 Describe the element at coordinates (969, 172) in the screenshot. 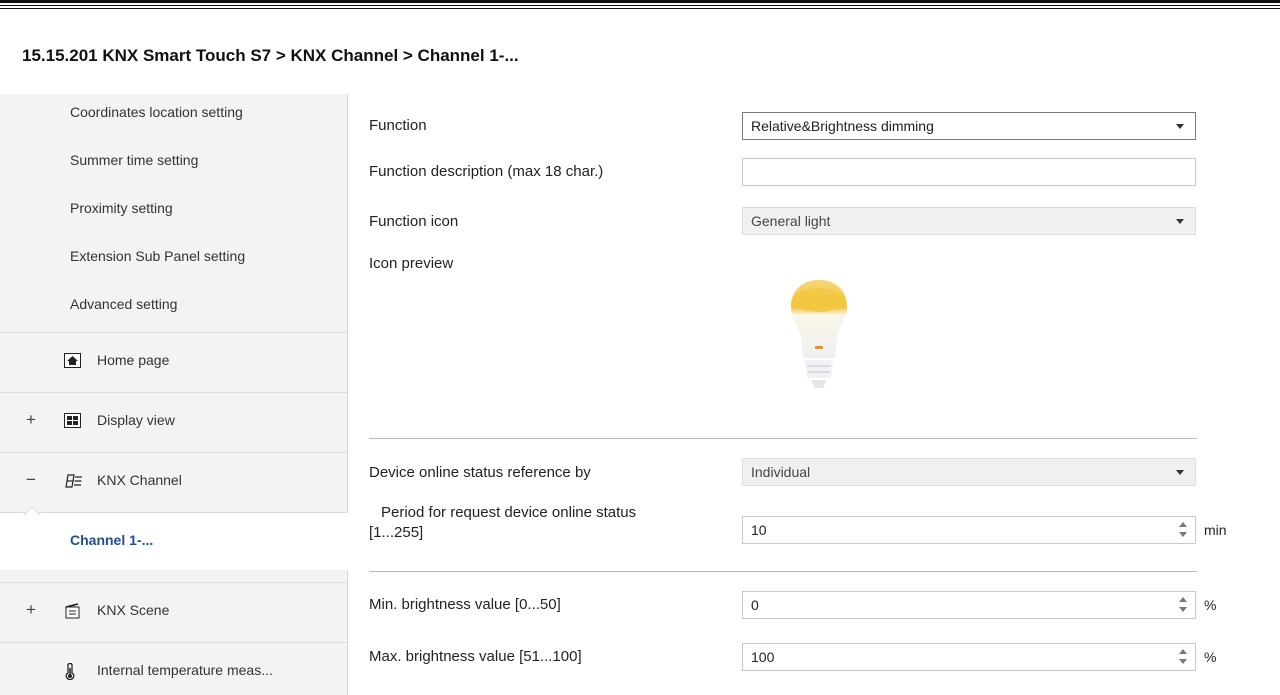

I see `function-description-input` at that location.